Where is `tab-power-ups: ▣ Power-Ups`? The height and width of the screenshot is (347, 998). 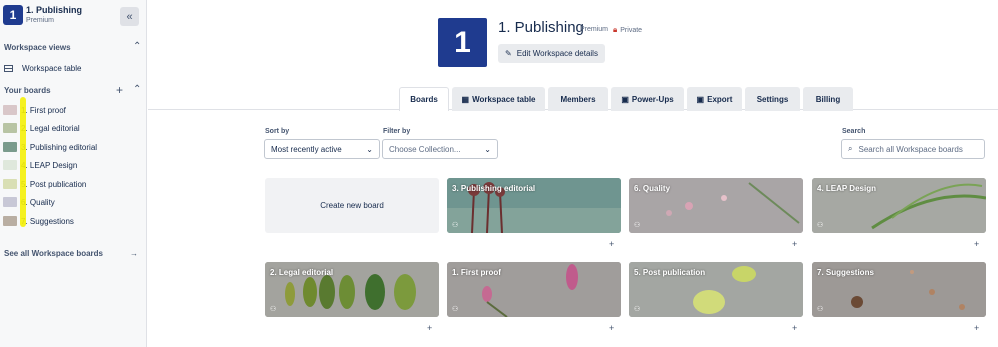 tab-power-ups: ▣ Power-Ups is located at coordinates (647, 99).